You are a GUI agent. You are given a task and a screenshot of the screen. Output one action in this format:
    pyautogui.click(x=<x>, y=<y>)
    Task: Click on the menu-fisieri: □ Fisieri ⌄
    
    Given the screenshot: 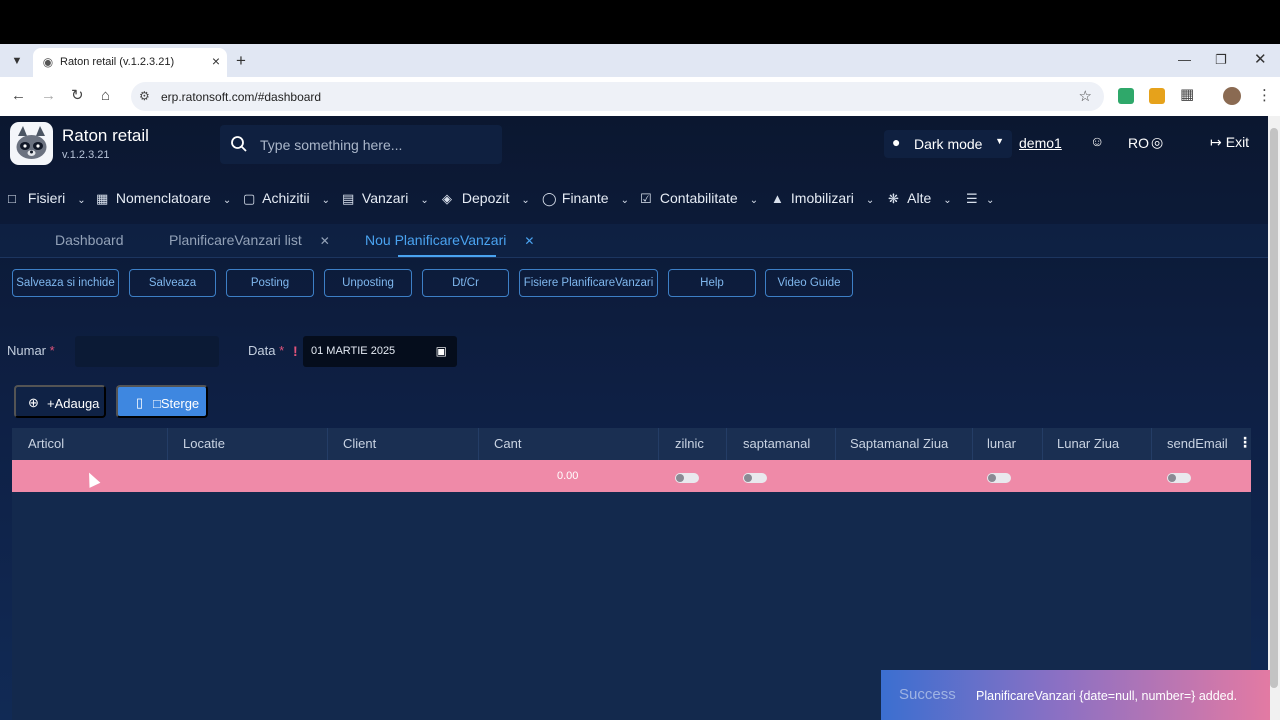 What is the action you would take?
    pyautogui.click(x=47, y=198)
    